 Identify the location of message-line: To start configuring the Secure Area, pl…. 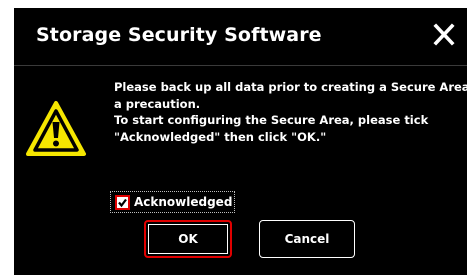
(271, 120).